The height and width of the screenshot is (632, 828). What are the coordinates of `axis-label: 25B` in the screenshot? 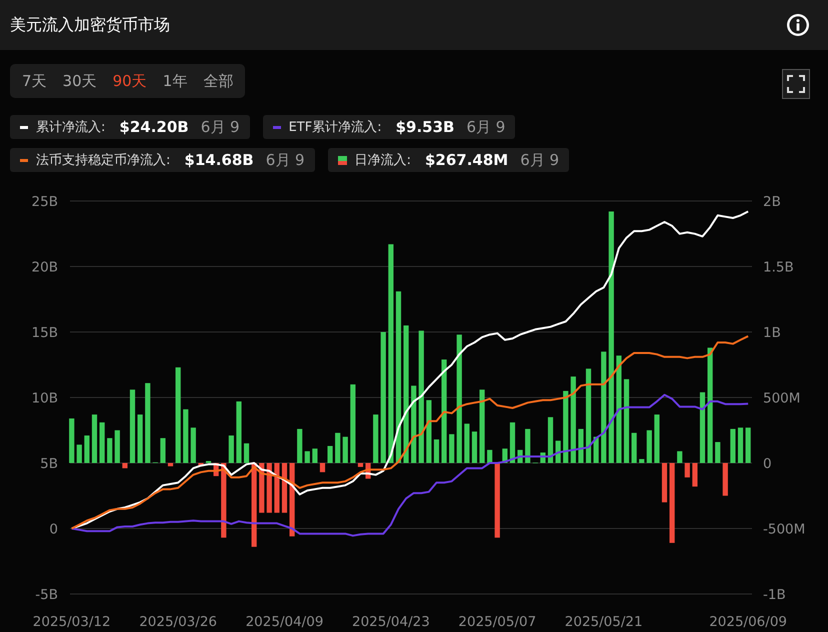 It's located at (45, 202).